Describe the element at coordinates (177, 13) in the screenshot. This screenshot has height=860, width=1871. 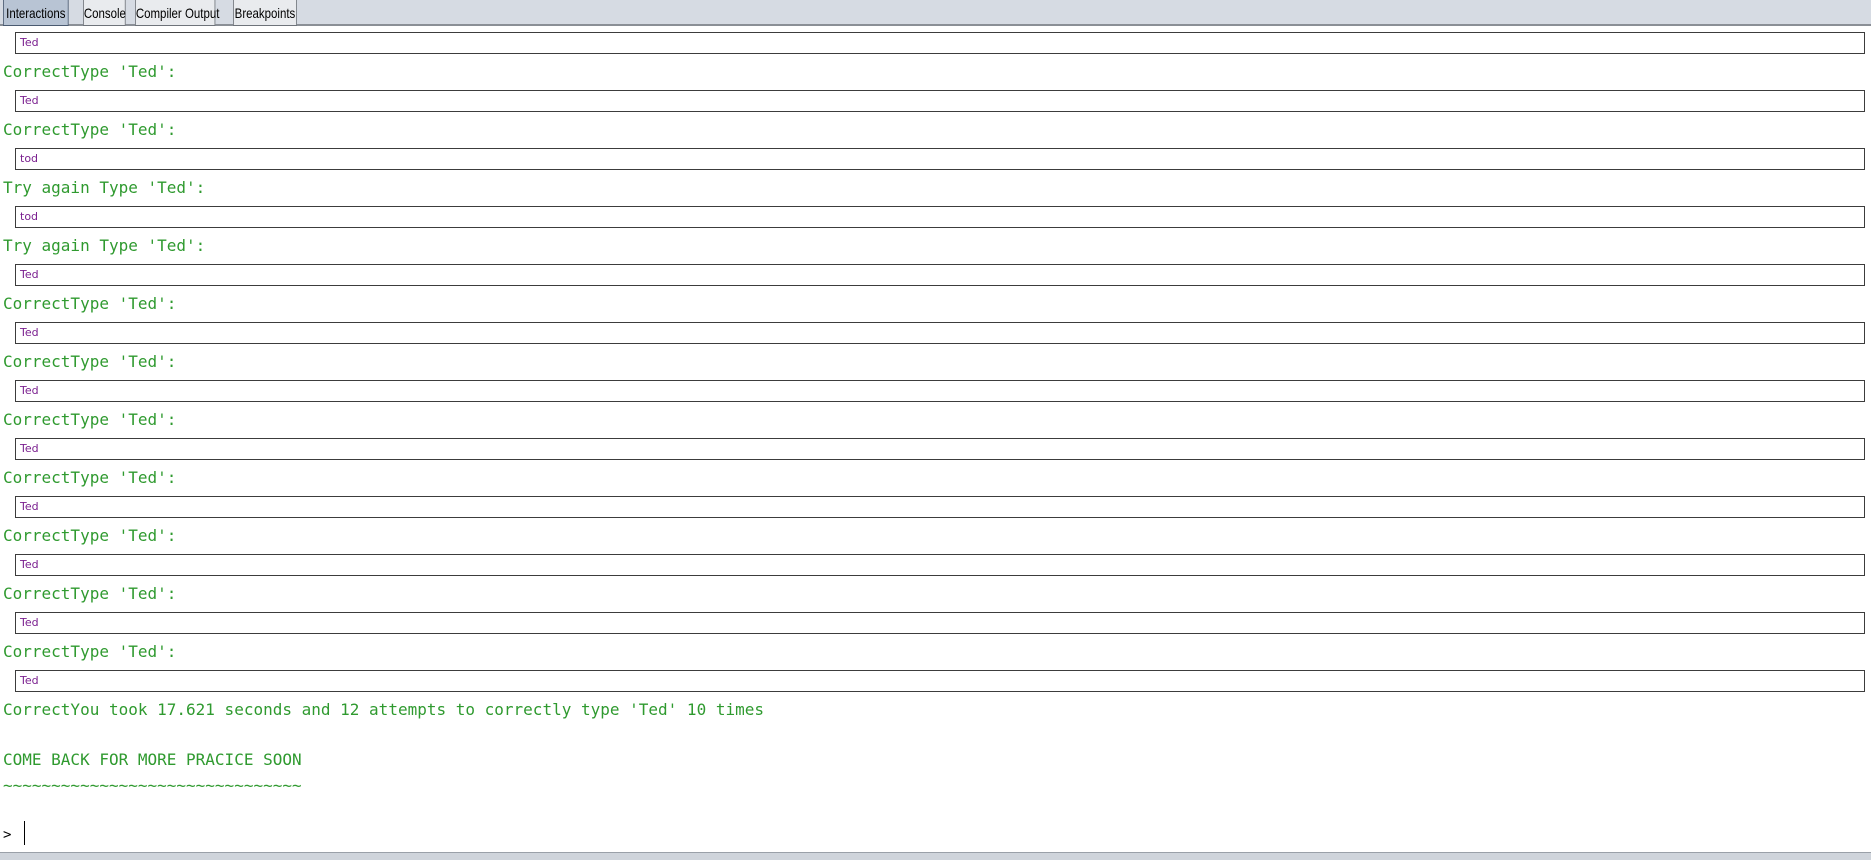
I see `tab-compiler-output: Compiler Output` at that location.